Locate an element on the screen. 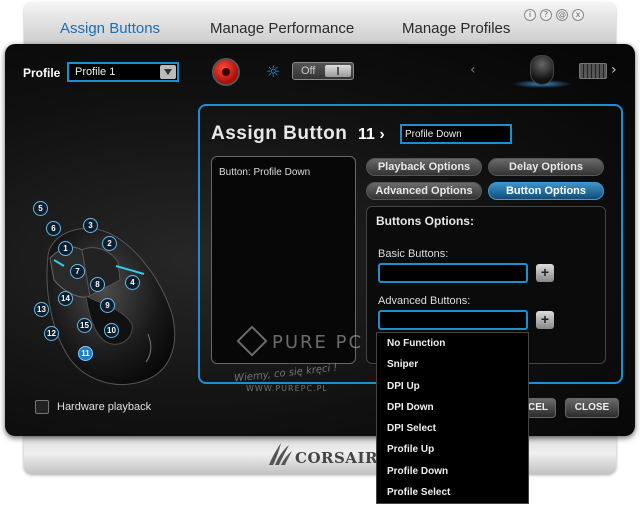 The height and width of the screenshot is (511, 640). buttons-options-title: Buttons Options: is located at coordinates (425, 221).